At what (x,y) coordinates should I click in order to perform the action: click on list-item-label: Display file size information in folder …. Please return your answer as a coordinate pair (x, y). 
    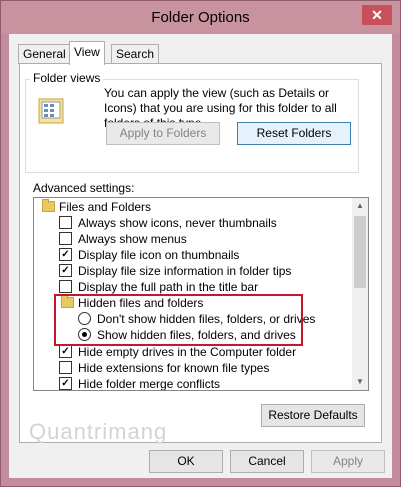
    Looking at the image, I should click on (185, 271).